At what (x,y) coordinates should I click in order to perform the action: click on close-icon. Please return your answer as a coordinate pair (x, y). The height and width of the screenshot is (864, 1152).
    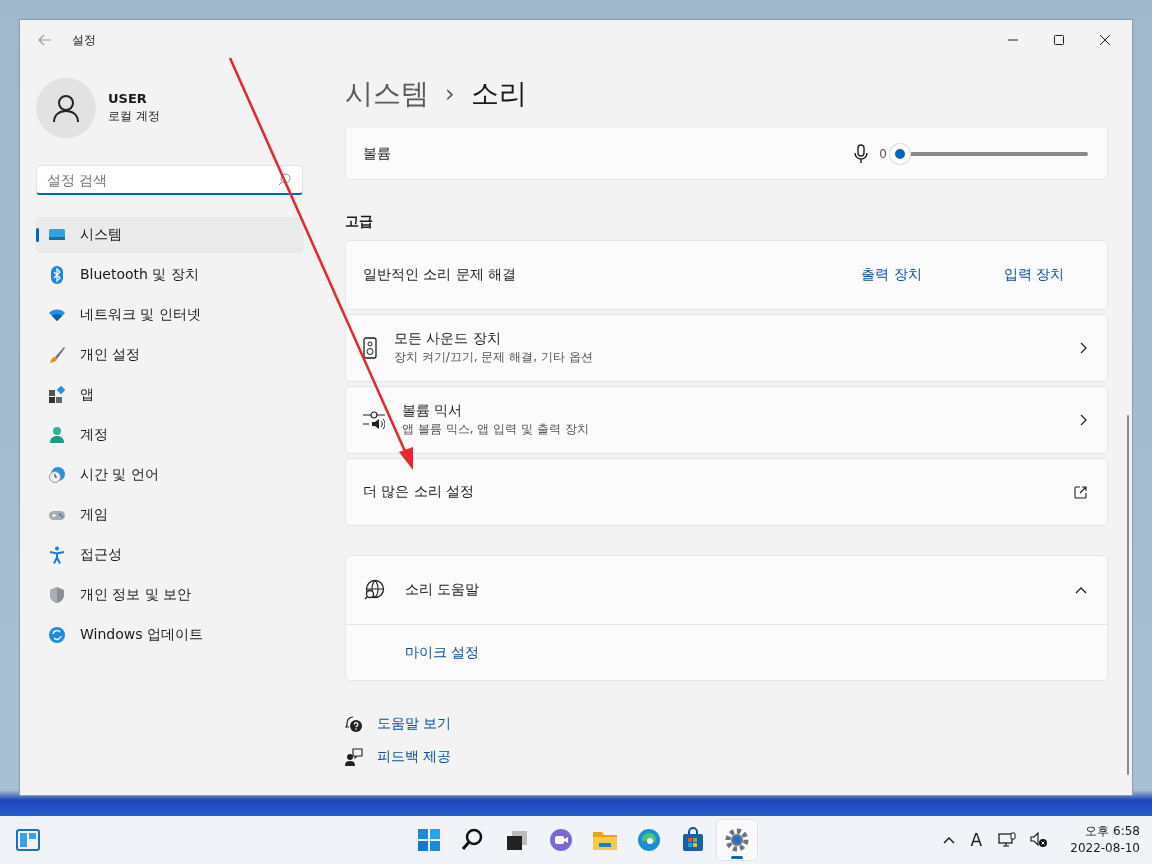
    Looking at the image, I should click on (1105, 40).